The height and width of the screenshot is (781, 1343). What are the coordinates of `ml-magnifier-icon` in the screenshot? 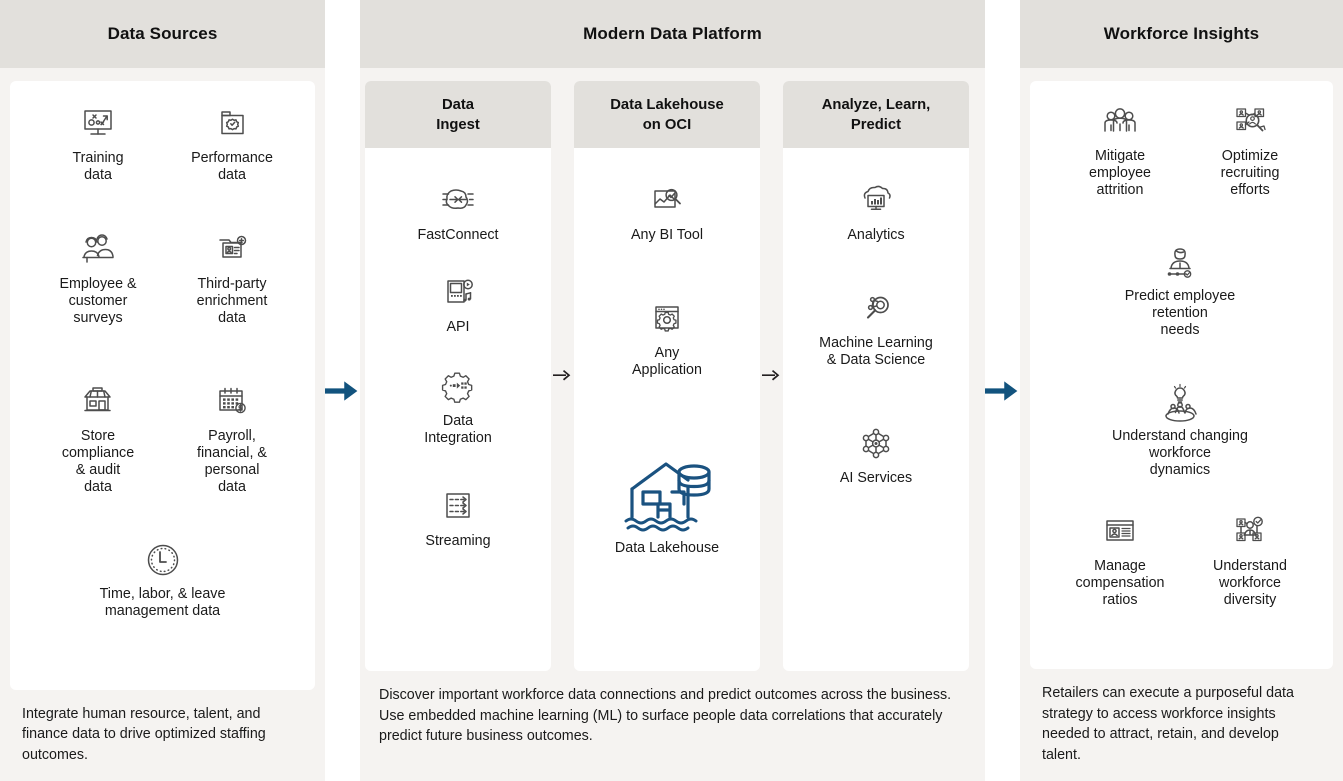 It's located at (876, 310).